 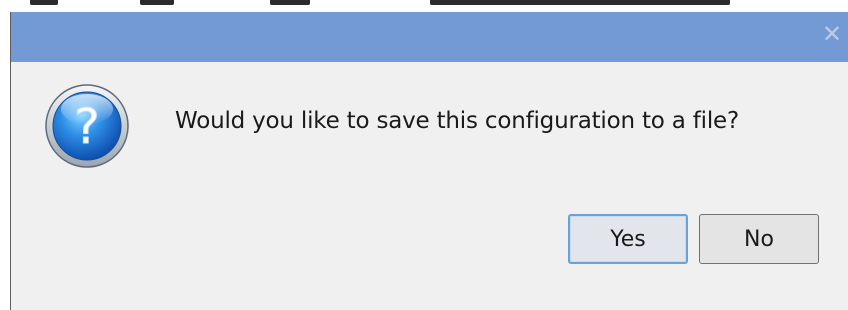 I want to click on no-button: No, so click(x=759, y=239).